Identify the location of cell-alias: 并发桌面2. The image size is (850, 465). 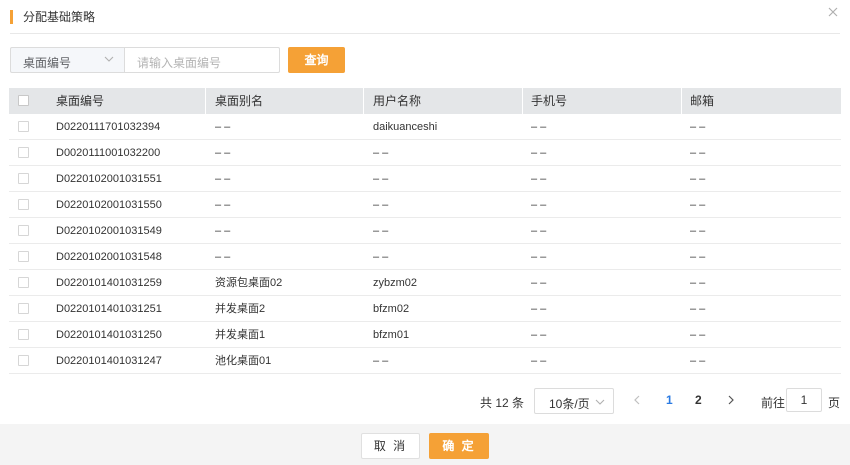
(240, 309).